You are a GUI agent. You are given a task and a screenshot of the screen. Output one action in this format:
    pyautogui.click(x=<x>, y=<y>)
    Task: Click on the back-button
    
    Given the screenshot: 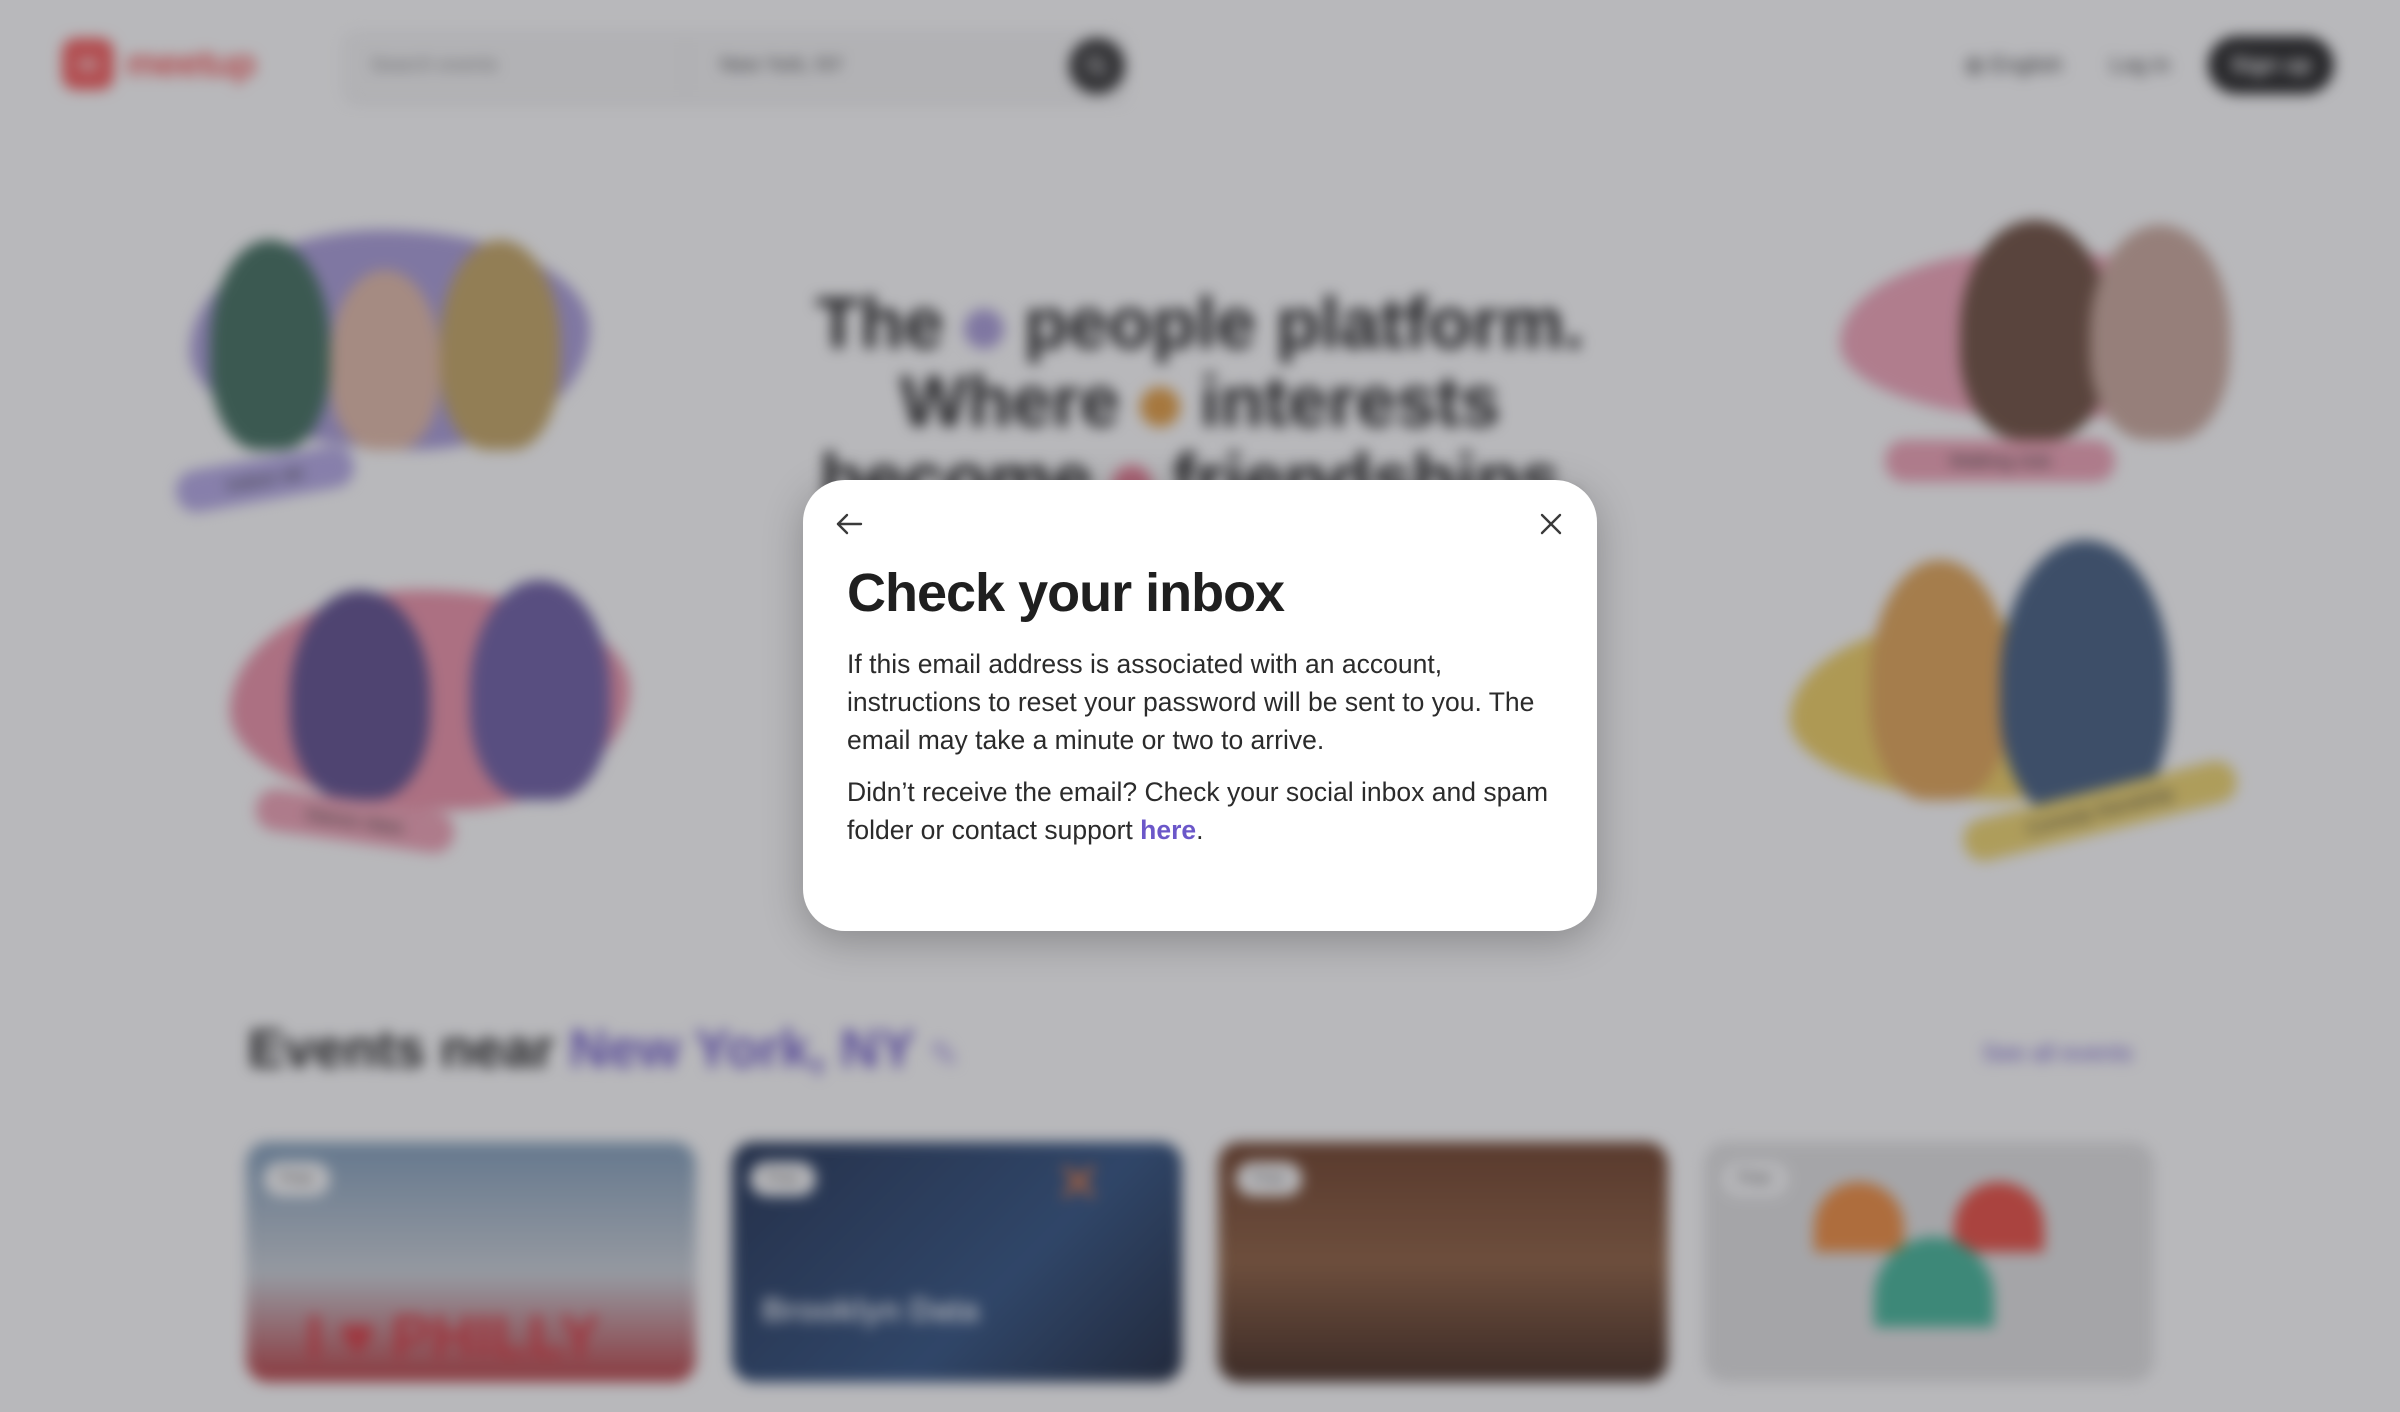 What is the action you would take?
    pyautogui.click(x=849, y=524)
    